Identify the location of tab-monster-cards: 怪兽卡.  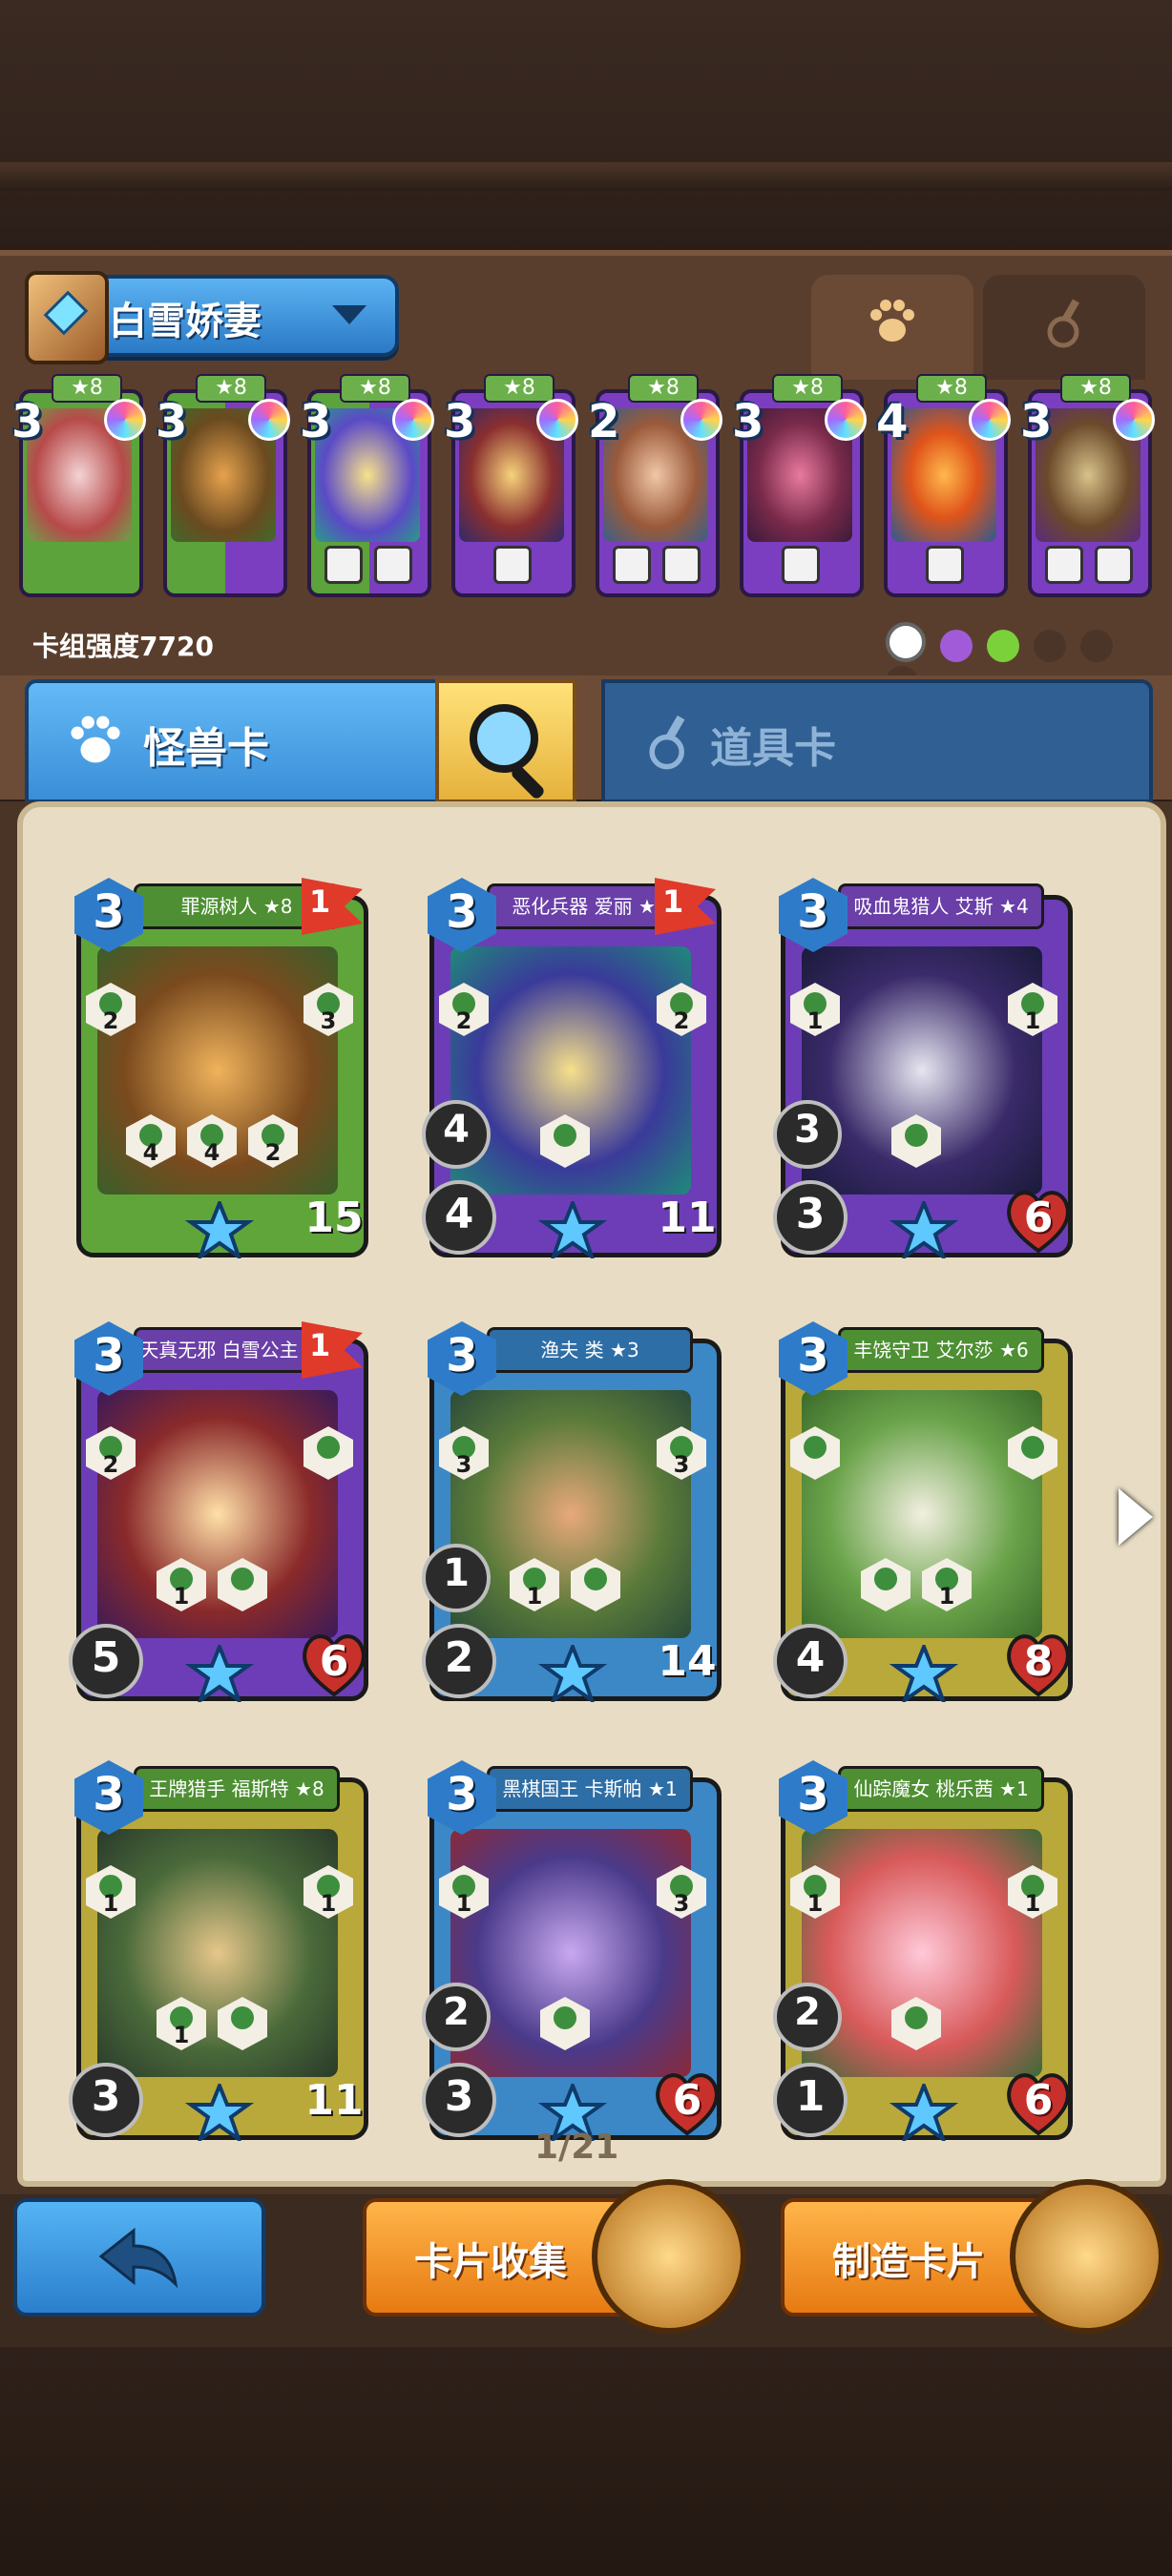
(234, 741).